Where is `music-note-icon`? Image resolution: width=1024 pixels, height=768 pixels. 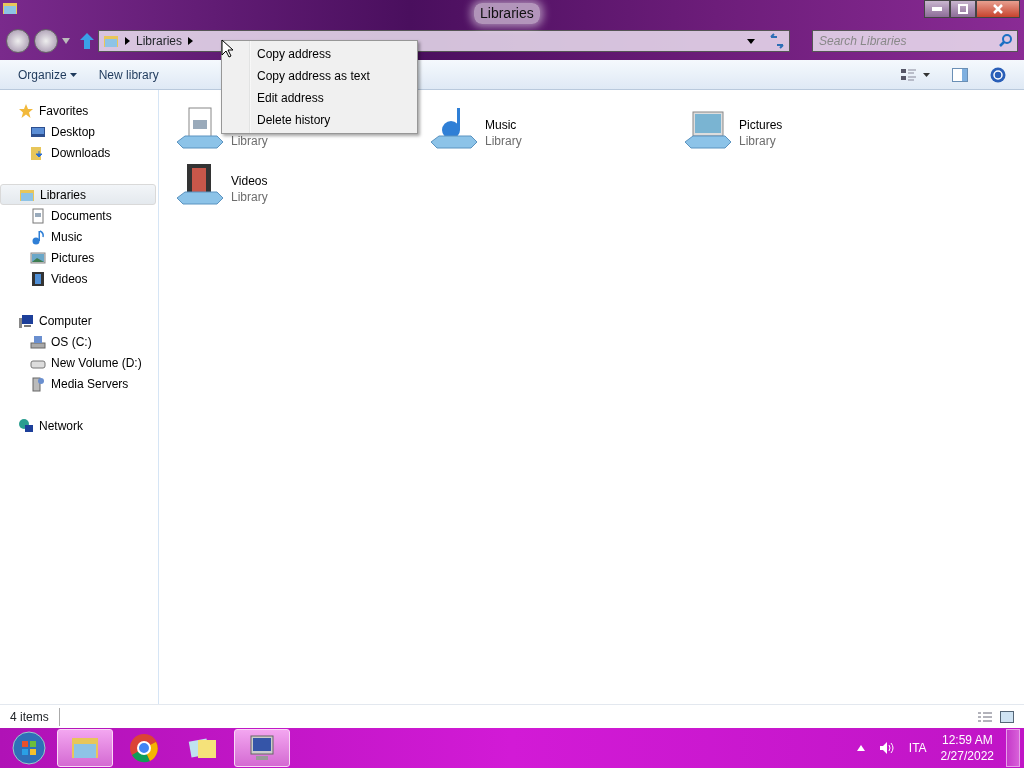
music-note-icon is located at coordinates (38, 236).